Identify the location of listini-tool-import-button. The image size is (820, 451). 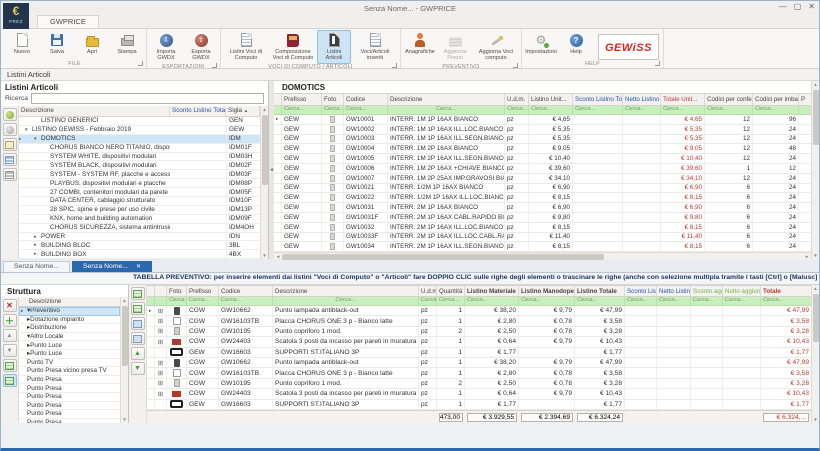
(9, 159).